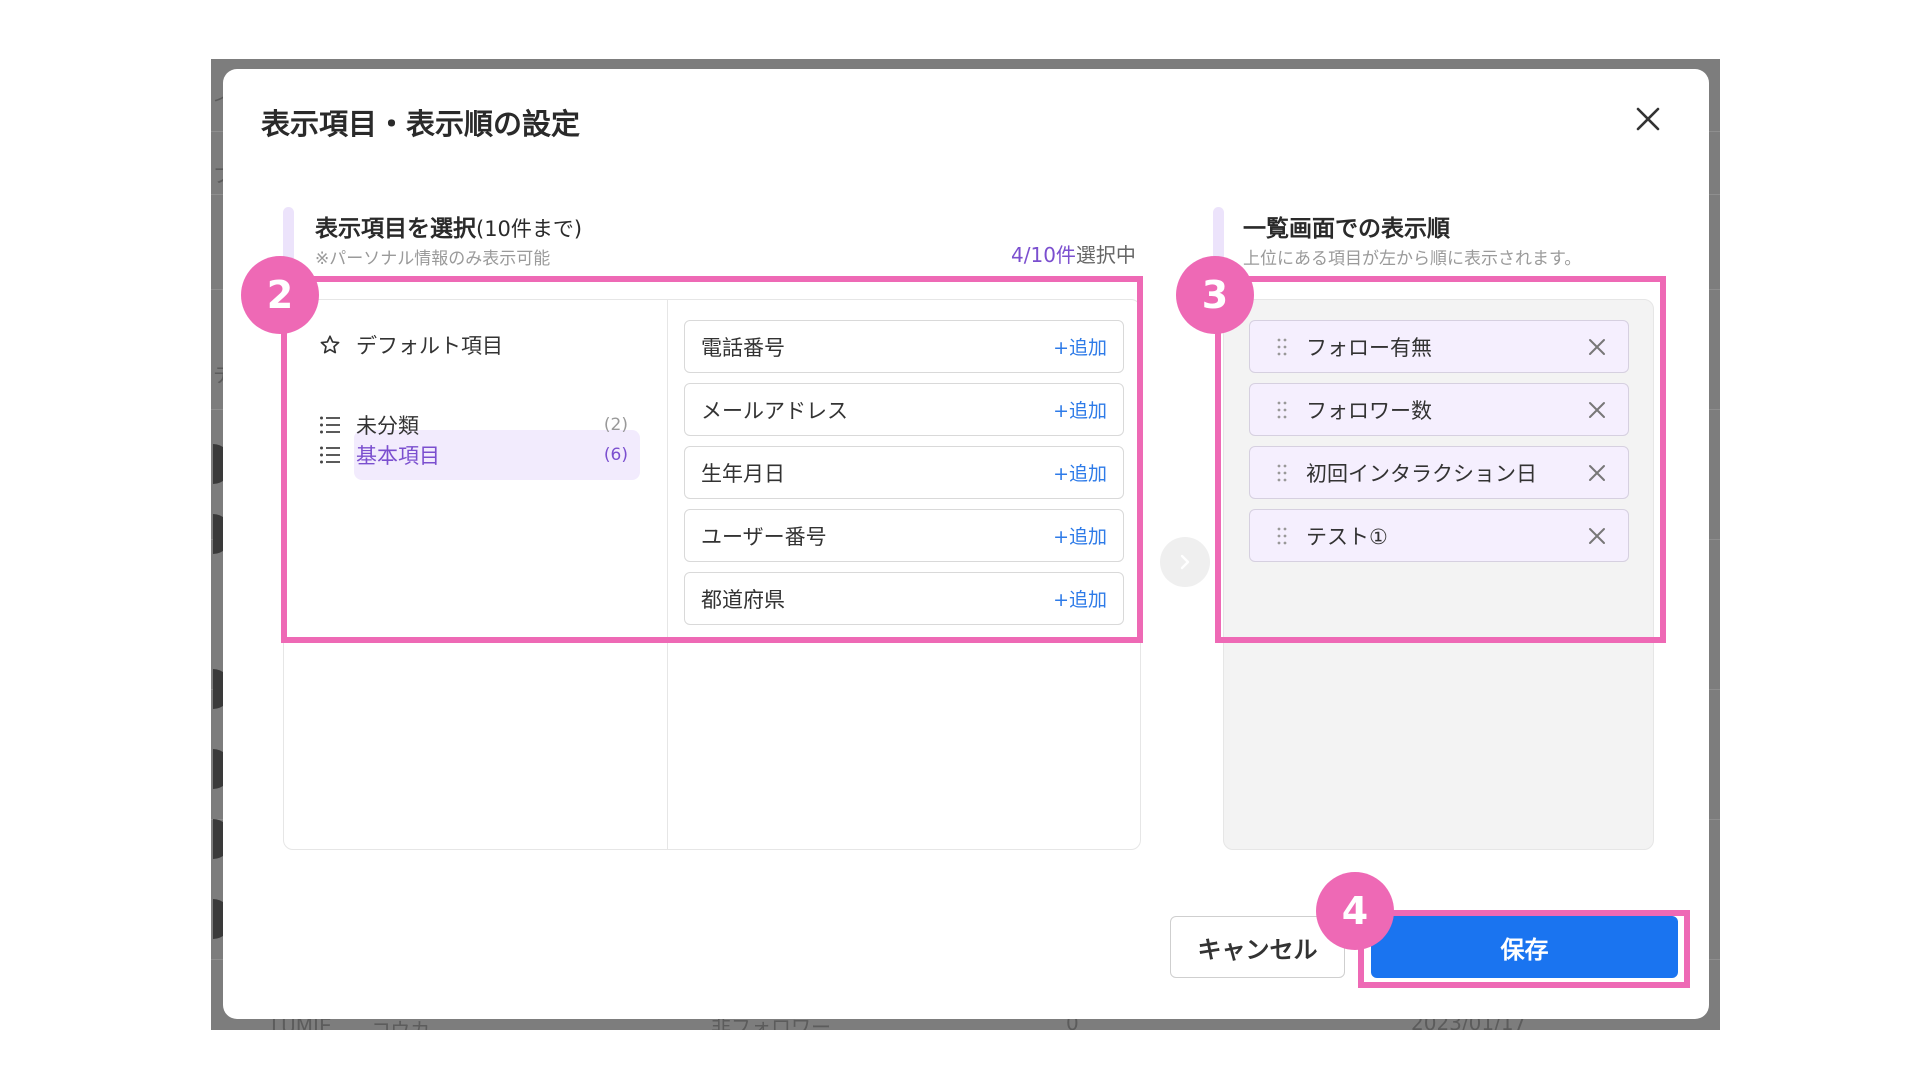  Describe the element at coordinates (904, 535) in the screenshot. I see `field-row: ユーザー番号 +追加` at that location.